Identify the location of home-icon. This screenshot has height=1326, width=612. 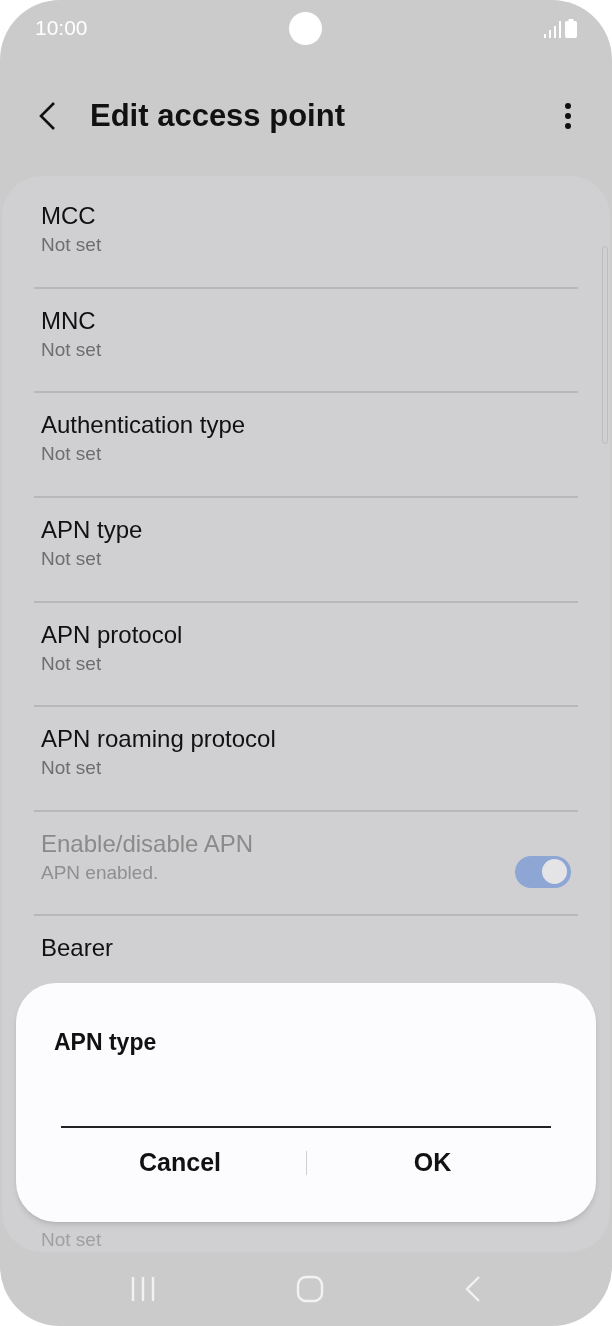
(310, 1289).